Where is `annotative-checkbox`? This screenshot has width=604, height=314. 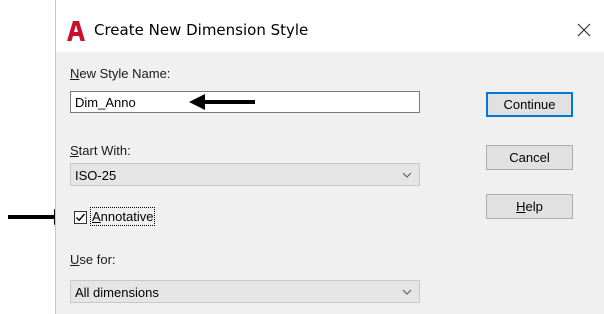
annotative-checkbox is located at coordinates (80, 217).